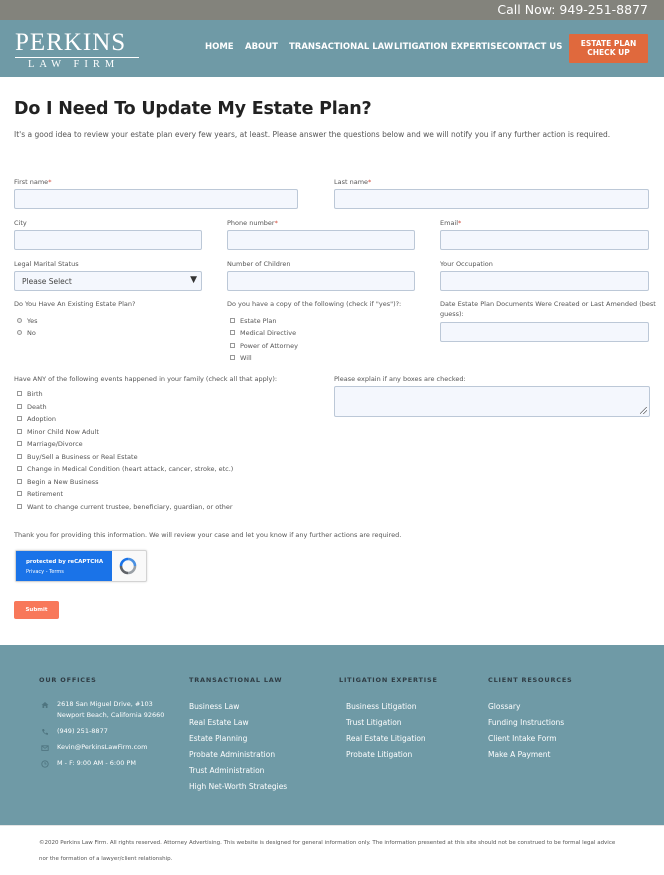 This screenshot has height=875, width=664. What do you see at coordinates (45, 748) in the screenshot?
I see `mail-icon` at bounding box center [45, 748].